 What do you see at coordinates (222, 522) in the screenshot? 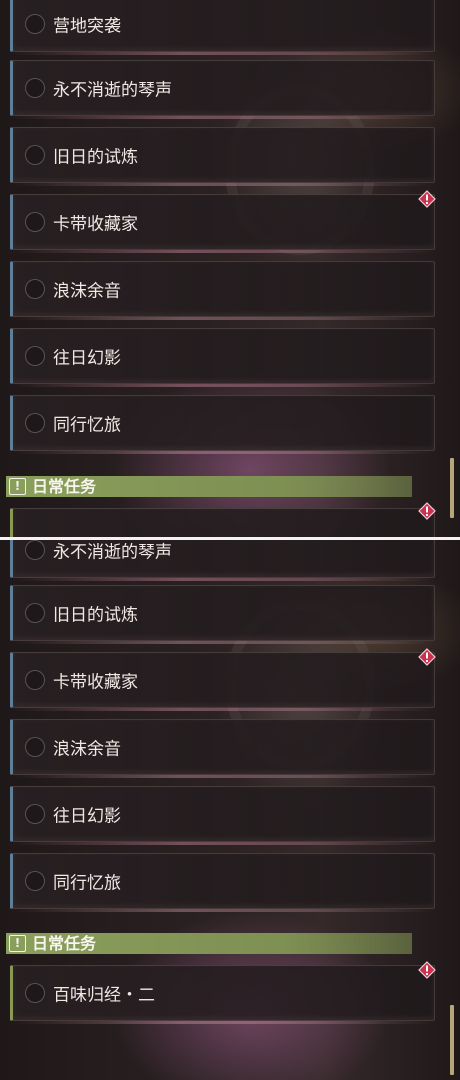
I see `quest-item-daily` at bounding box center [222, 522].